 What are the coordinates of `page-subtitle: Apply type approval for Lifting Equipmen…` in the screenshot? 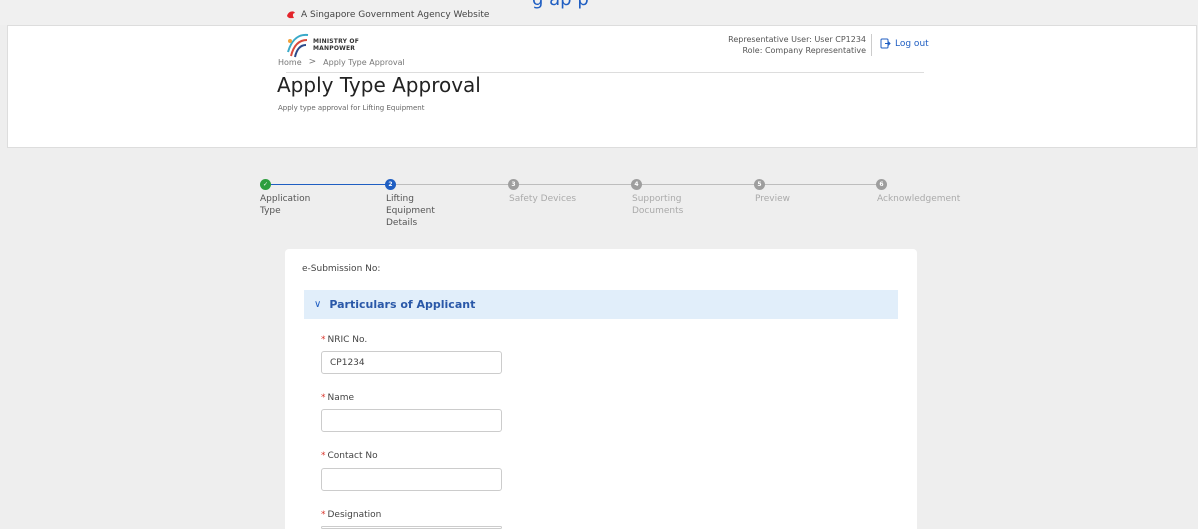 It's located at (351, 108).